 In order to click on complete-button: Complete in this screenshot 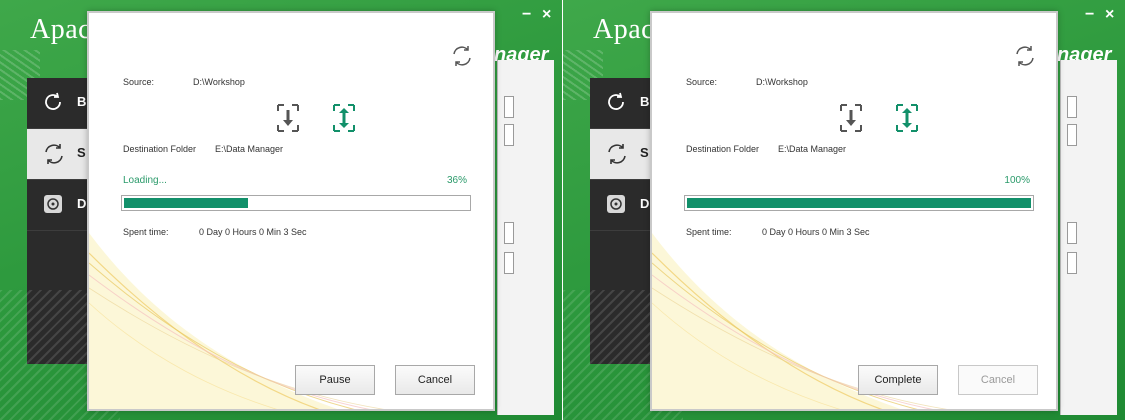, I will do `click(898, 380)`.